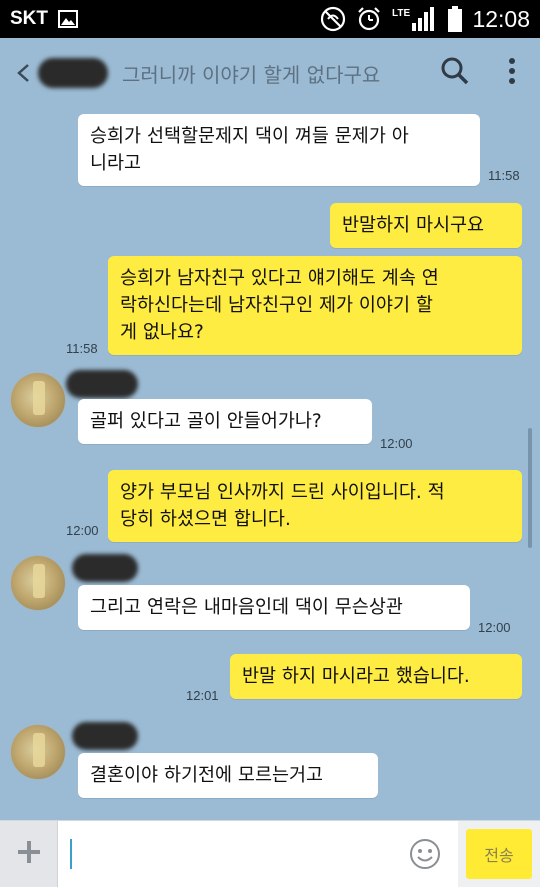 The image size is (540, 887). Describe the element at coordinates (270, 19) in the screenshot. I see `status-bar: SKT LTE 12:08` at that location.